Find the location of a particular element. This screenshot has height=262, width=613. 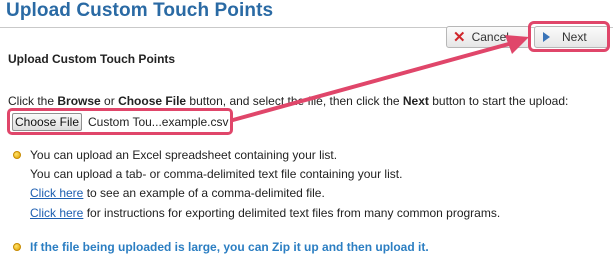

close-icon: ✕ is located at coordinates (459, 37).